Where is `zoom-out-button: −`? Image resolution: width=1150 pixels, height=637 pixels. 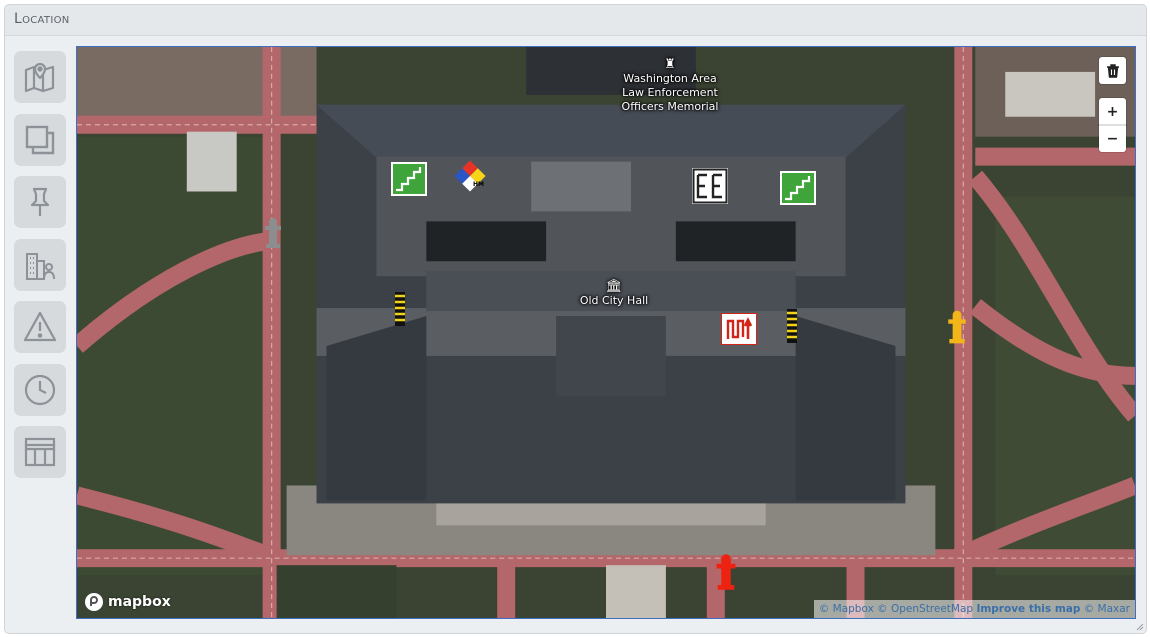 zoom-out-button: − is located at coordinates (1112, 138).